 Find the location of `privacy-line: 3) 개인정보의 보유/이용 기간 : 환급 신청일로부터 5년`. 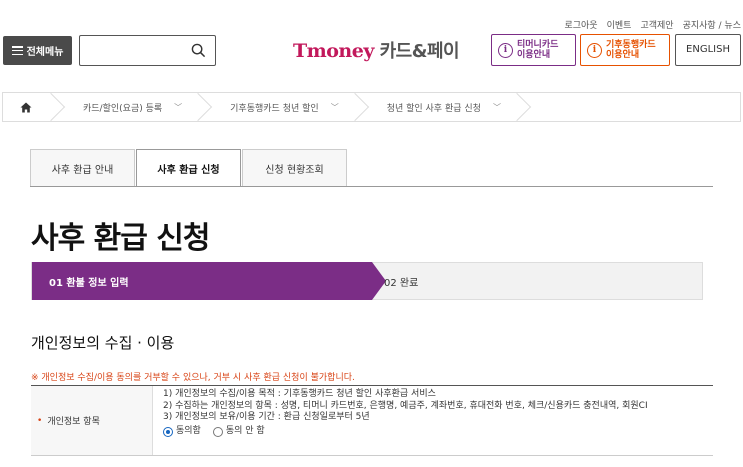

privacy-line: 3) 개인정보의 보유/이용 기간 : 환급 신청일로부터 5년 is located at coordinates (266, 417).